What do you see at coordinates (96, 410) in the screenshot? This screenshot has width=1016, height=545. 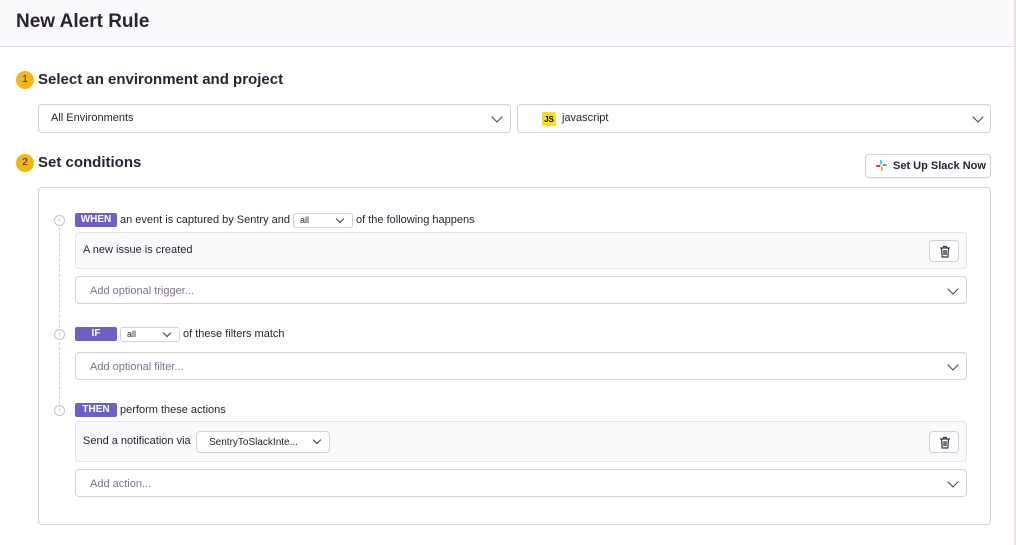 I see `then-badge: THEN` at bounding box center [96, 410].